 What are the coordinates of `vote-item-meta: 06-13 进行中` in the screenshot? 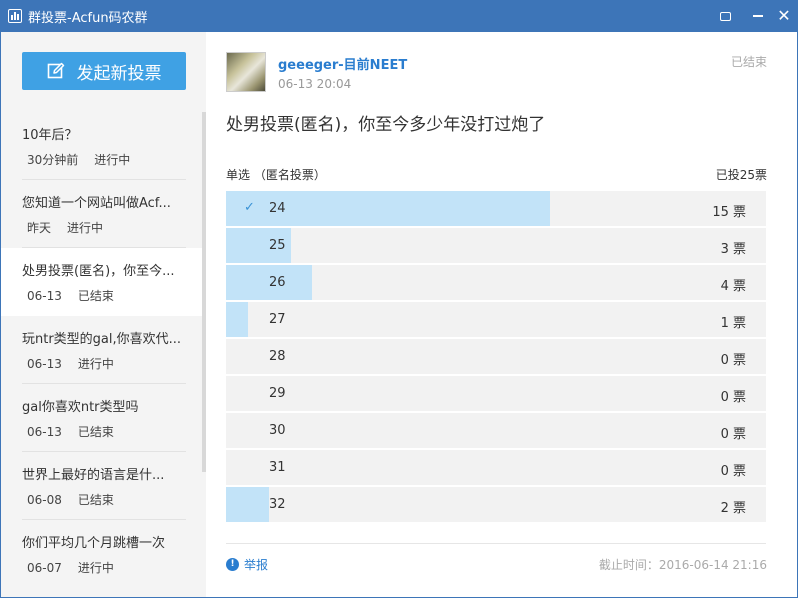 It's located at (70, 363).